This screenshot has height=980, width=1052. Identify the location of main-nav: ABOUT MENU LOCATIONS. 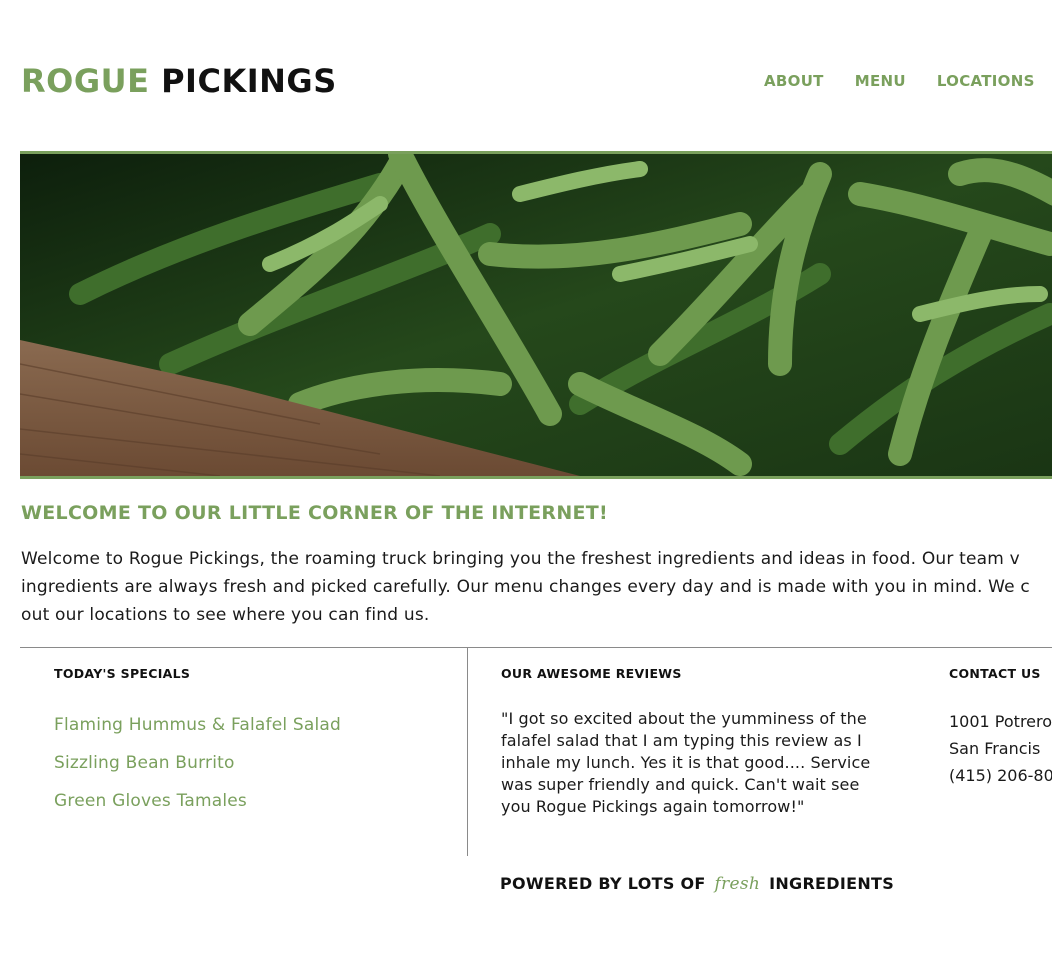
(899, 81).